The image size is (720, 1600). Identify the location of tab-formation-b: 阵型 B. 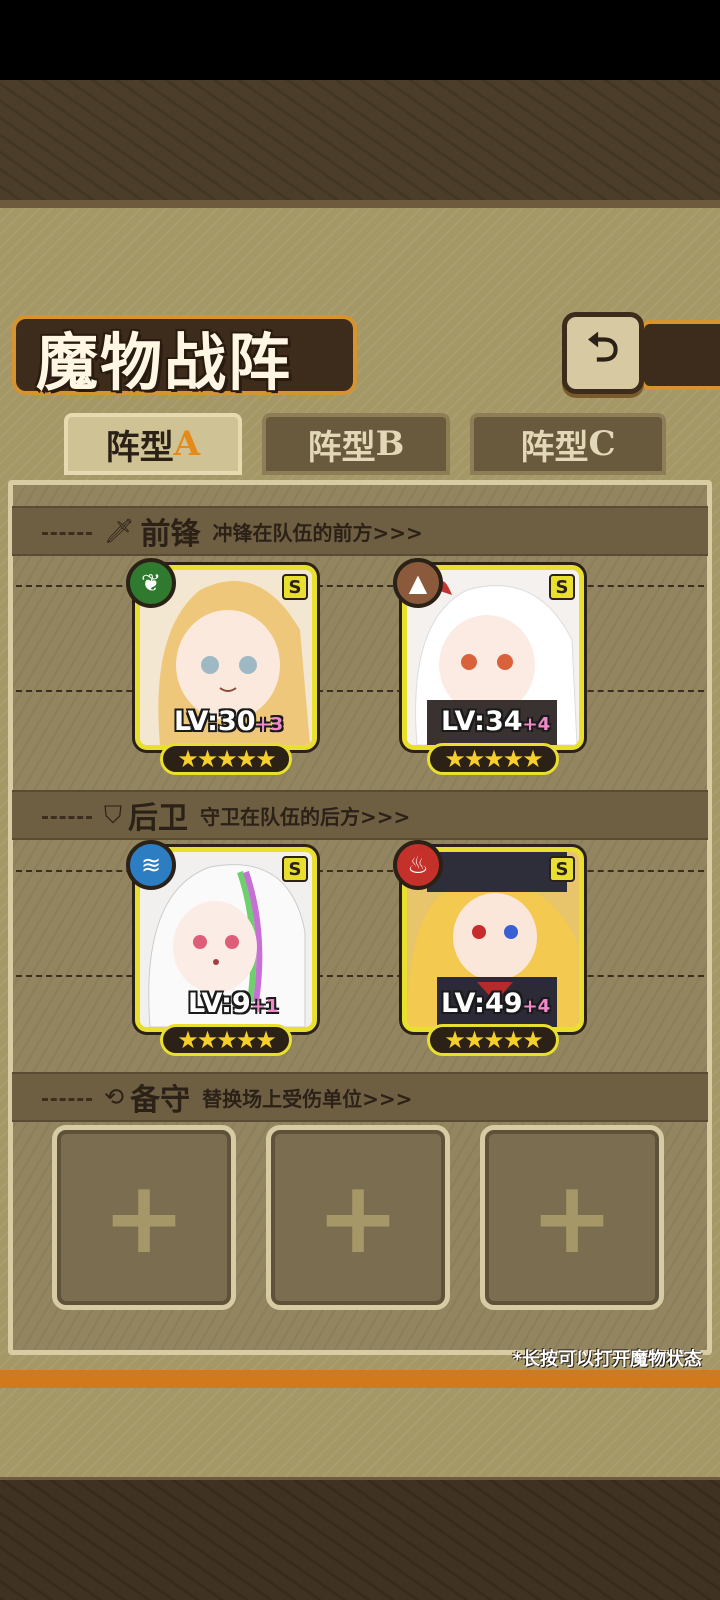
(356, 444).